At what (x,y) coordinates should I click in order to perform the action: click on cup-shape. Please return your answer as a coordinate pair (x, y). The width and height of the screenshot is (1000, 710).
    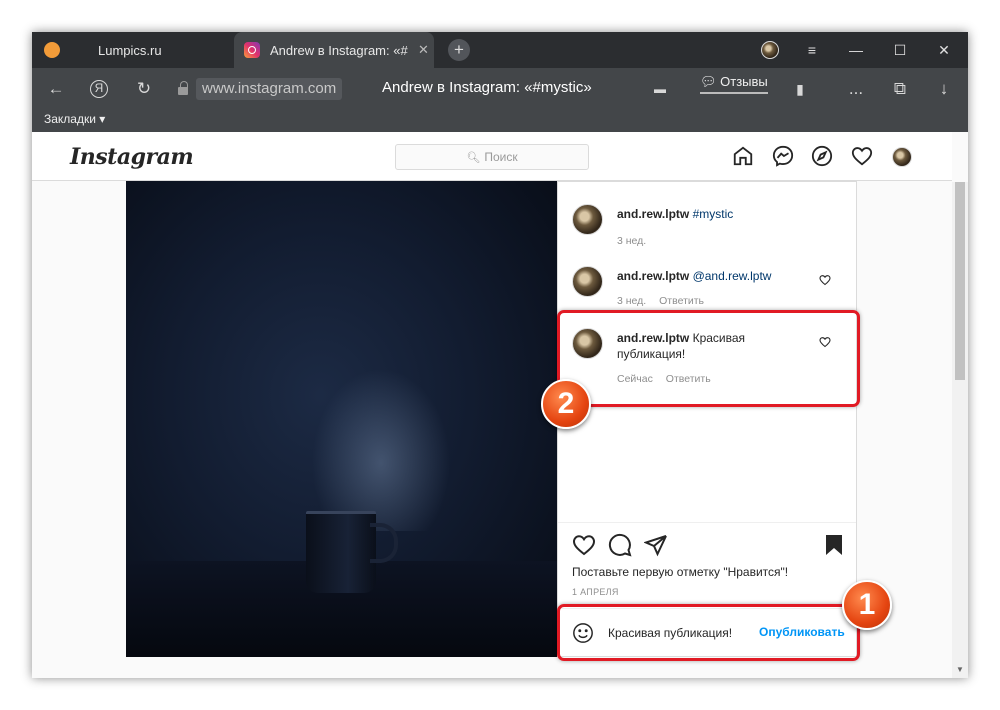
    Looking at the image, I should click on (341, 552).